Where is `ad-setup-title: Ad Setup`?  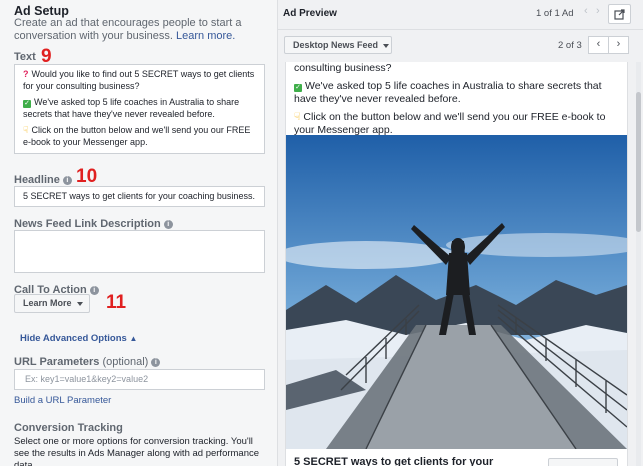 ad-setup-title: Ad Setup is located at coordinates (41, 11).